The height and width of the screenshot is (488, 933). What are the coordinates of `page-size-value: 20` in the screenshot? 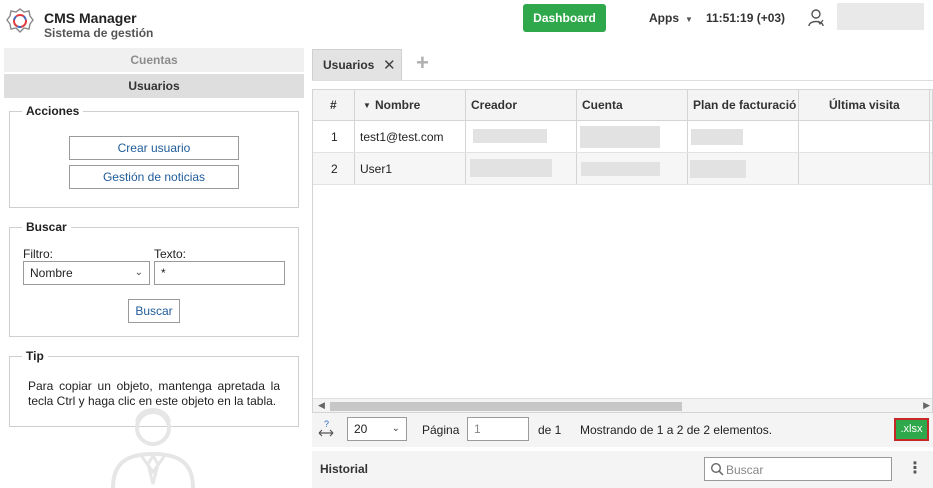 It's located at (361, 429).